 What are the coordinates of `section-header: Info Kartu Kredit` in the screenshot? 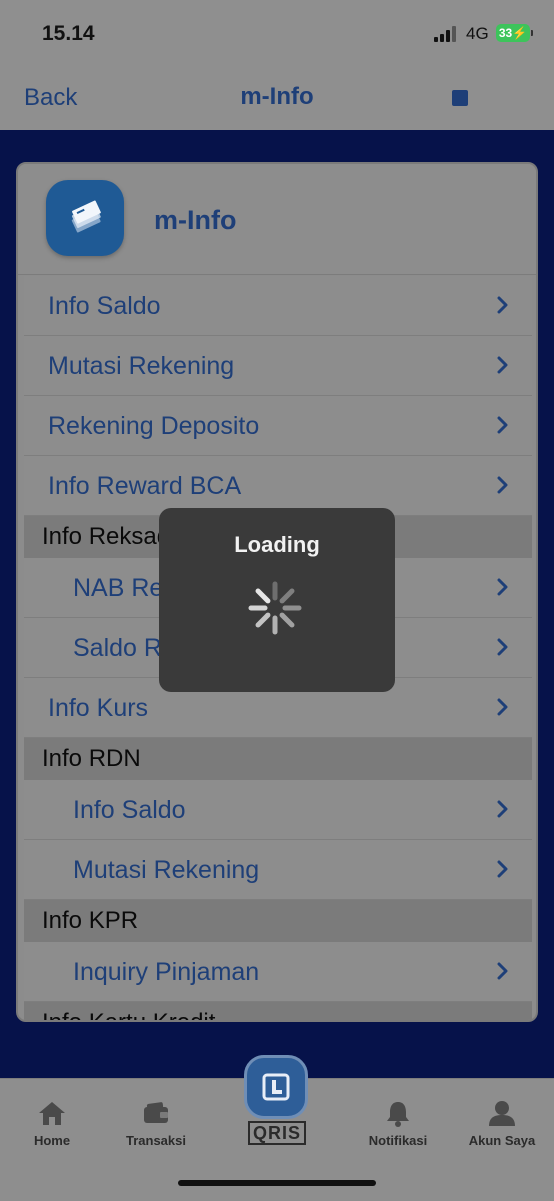 It's located at (278, 1011).